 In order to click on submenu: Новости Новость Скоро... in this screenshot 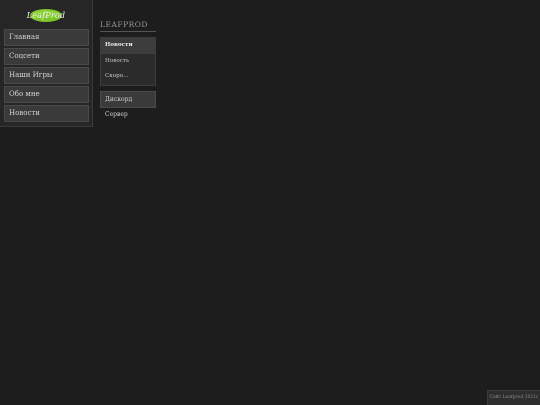, I will do `click(128, 61)`.